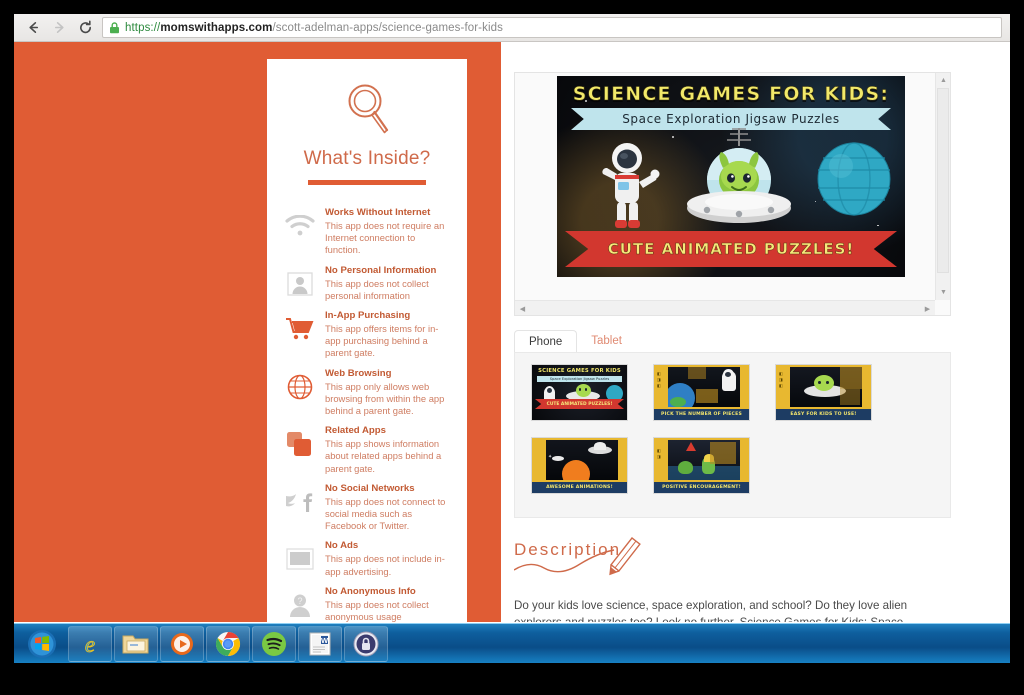 The height and width of the screenshot is (695, 1024). Describe the element at coordinates (136, 643) in the screenshot. I see `file-explorer-icon` at that location.